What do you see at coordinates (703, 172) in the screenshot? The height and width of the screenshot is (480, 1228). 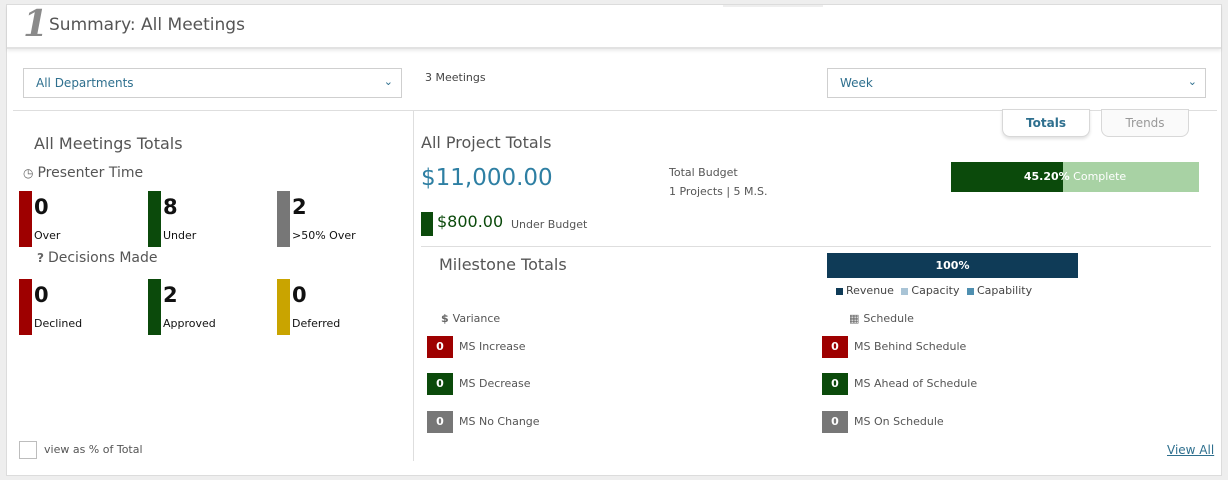 I see `budget-label: Total Budget` at bounding box center [703, 172].